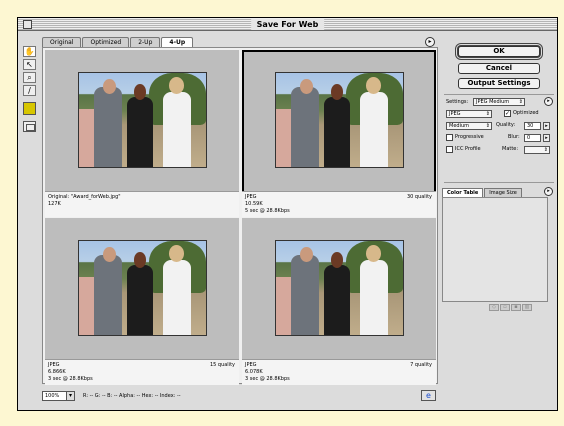 Image resolution: width=564 pixels, height=426 pixels. I want to click on tab-image-size: Image Size, so click(503, 192).